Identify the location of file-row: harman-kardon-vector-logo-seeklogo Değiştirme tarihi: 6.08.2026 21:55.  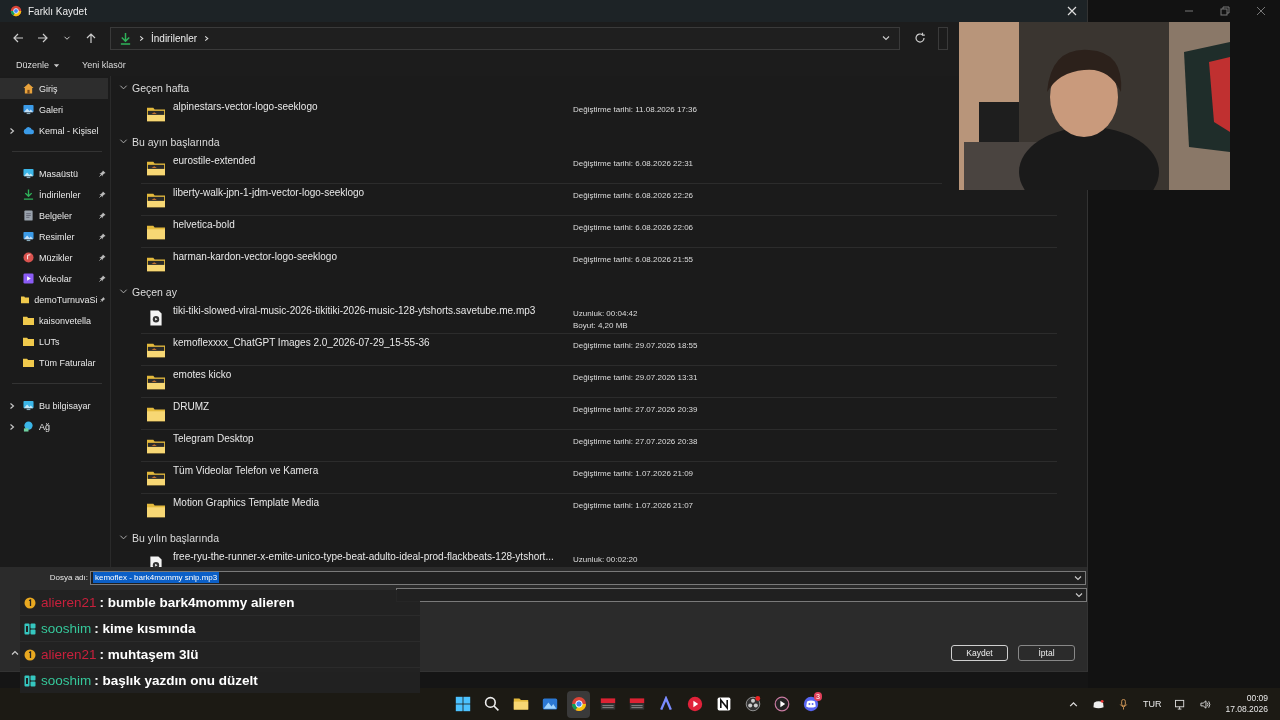
(599, 264).